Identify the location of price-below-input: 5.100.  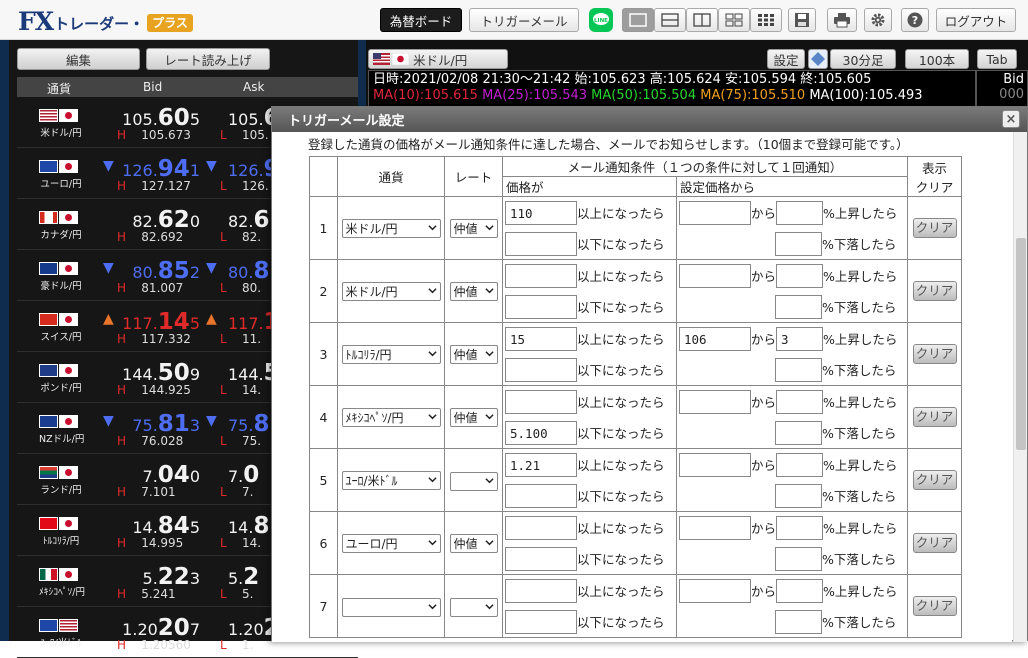
(541, 432).